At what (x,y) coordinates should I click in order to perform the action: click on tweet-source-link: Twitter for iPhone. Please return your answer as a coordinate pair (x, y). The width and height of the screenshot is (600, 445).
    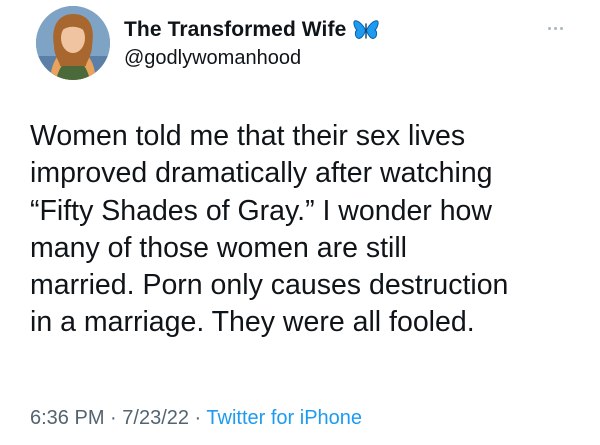
    Looking at the image, I should click on (284, 418).